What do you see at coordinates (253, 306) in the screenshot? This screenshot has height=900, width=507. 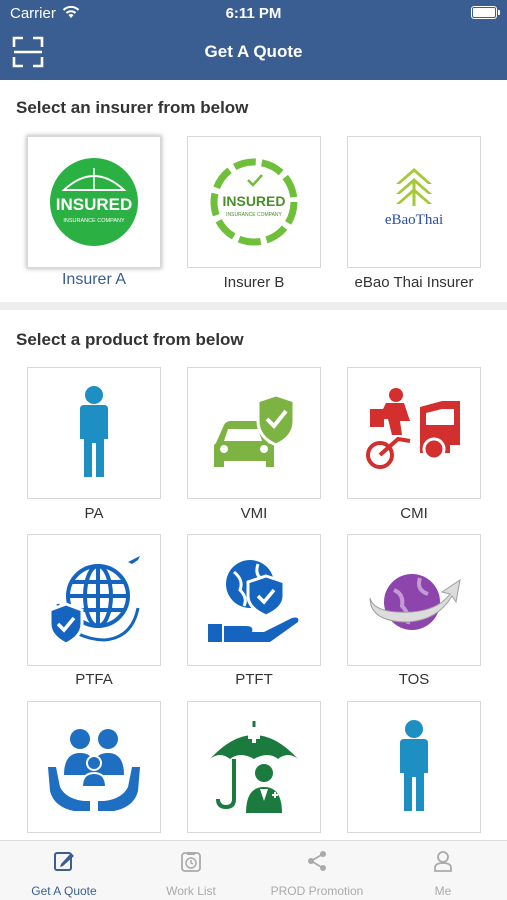 I see `section-divider` at bounding box center [253, 306].